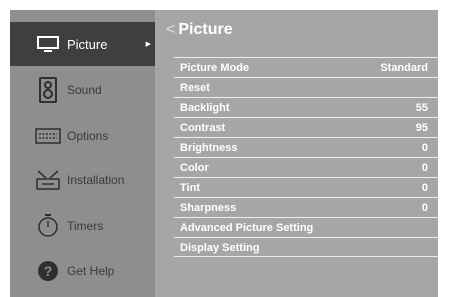 The width and height of the screenshot is (449, 297). What do you see at coordinates (48, 44) in the screenshot?
I see `tv-icon` at bounding box center [48, 44].